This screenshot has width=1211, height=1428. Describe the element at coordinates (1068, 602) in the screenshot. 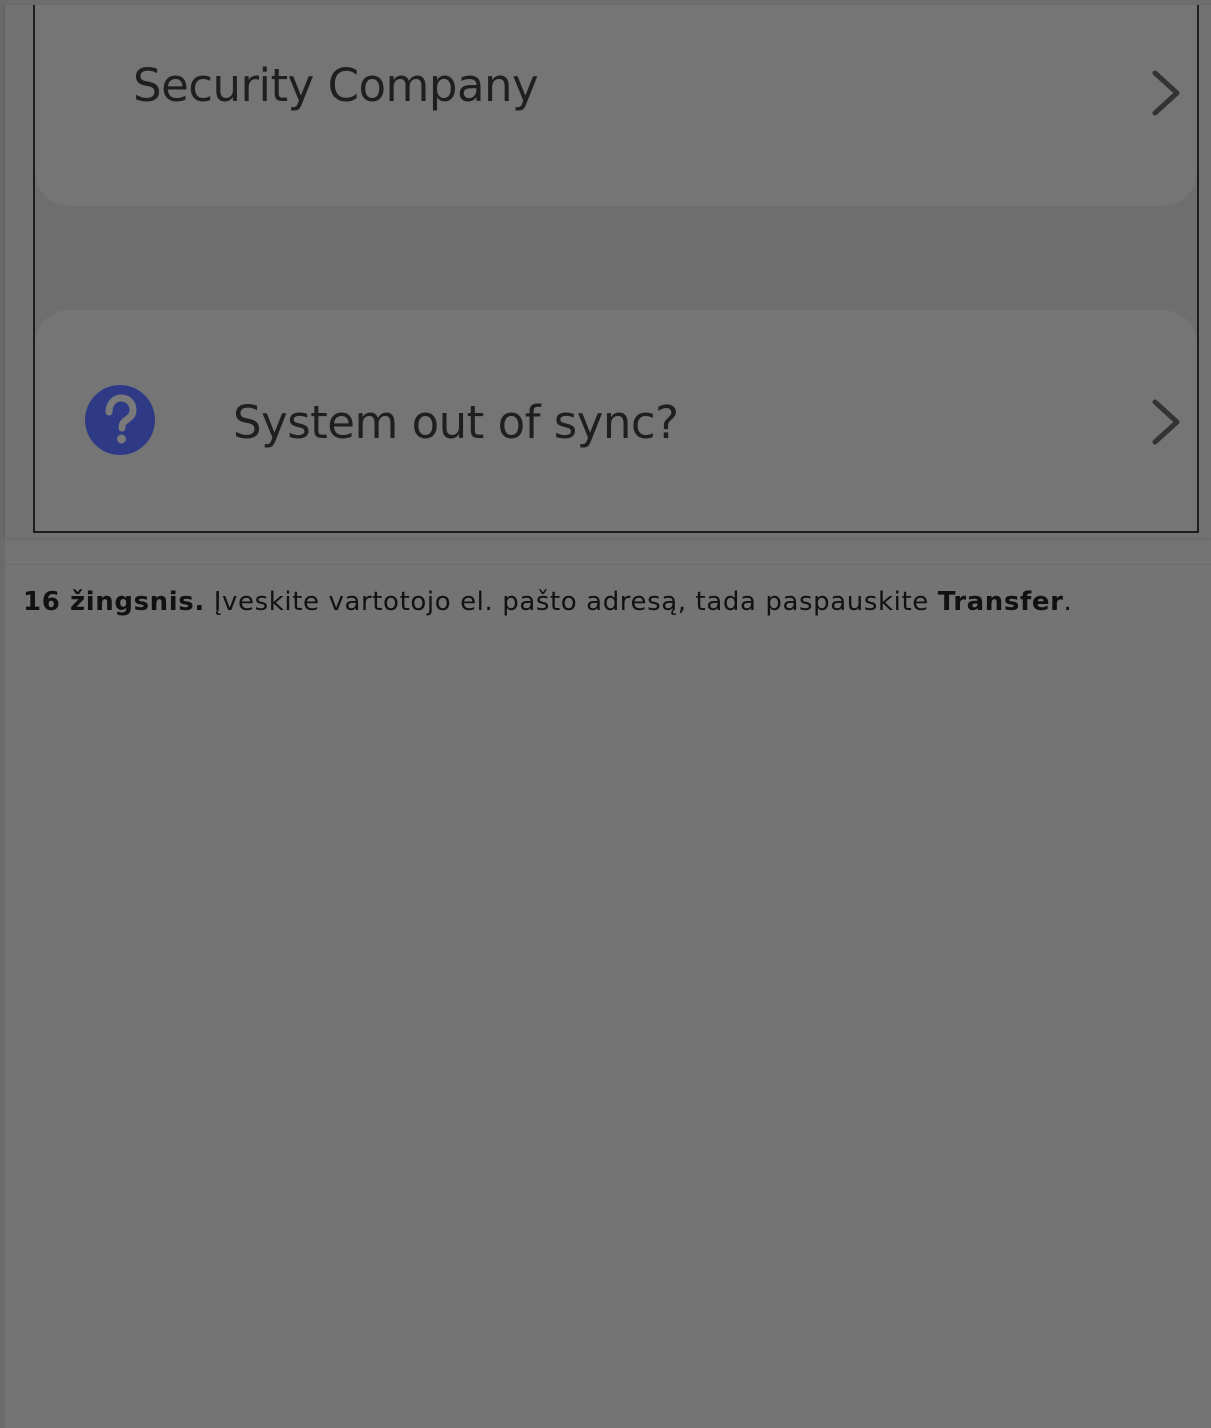

I see `end-punct: .` at that location.